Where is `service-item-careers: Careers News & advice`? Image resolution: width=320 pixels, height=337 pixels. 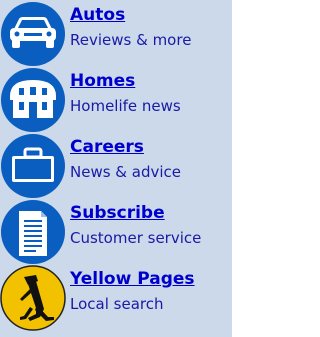 service-item-careers: Careers News & advice is located at coordinates (116, 165).